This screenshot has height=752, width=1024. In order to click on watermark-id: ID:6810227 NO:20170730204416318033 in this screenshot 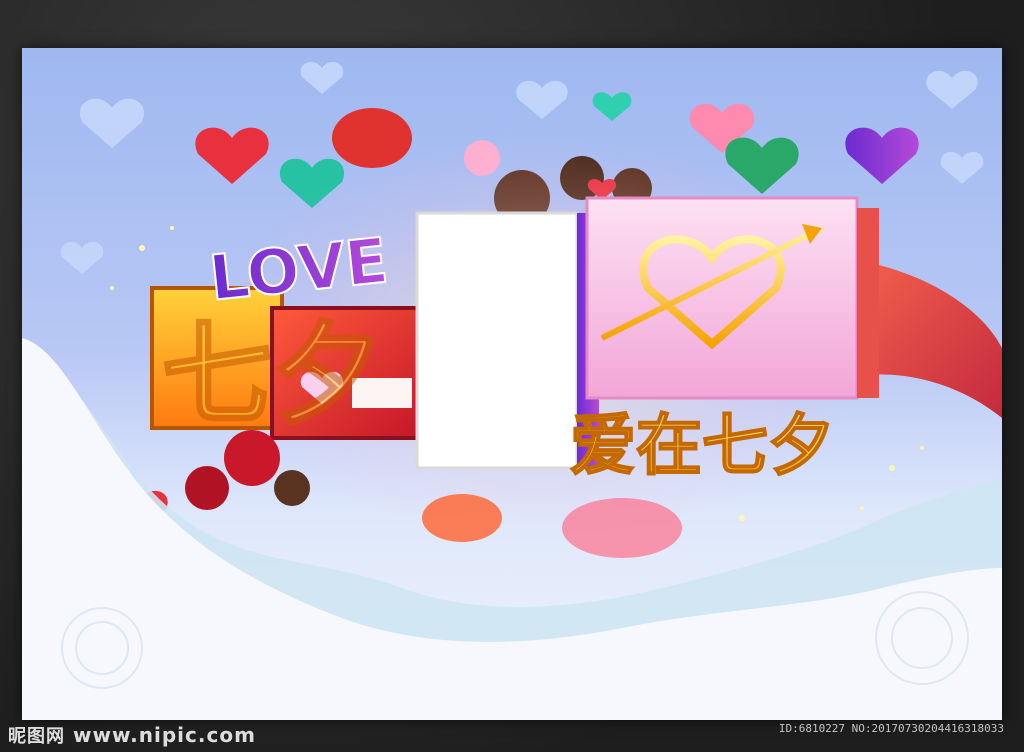, I will do `click(891, 728)`.